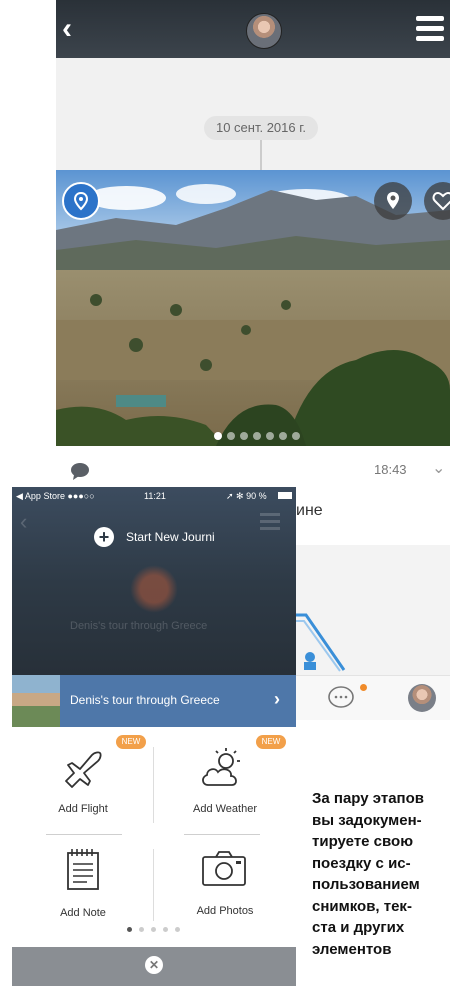 The width and height of the screenshot is (450, 986). I want to click on close-bar: ✕, so click(154, 966).